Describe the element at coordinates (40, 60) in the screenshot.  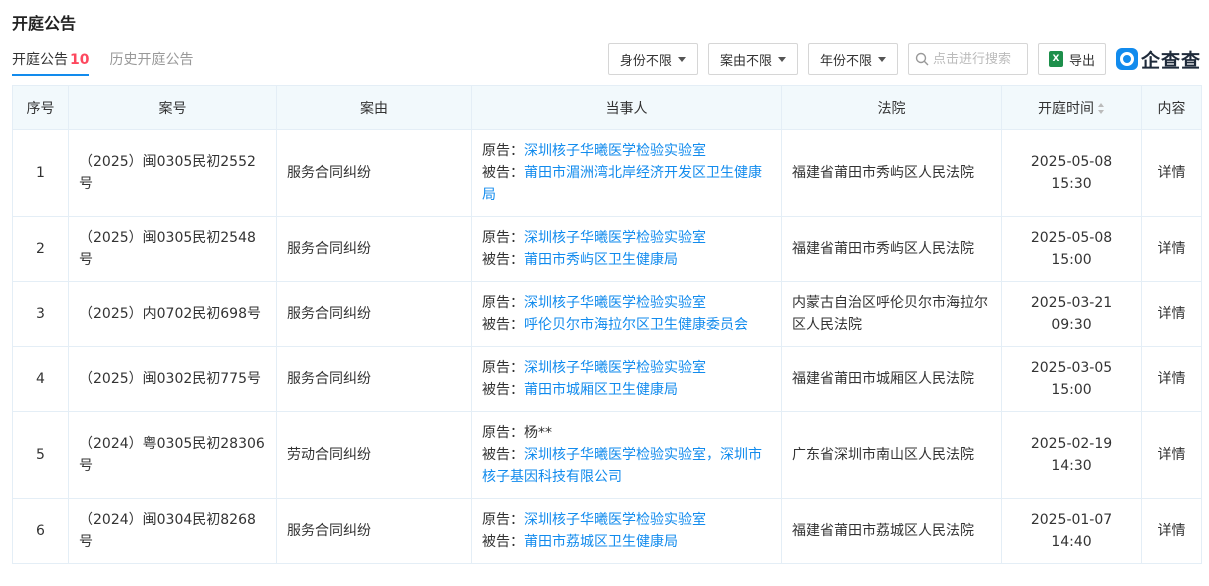
I see `tab-court-notices-label: 开庭公告` at that location.